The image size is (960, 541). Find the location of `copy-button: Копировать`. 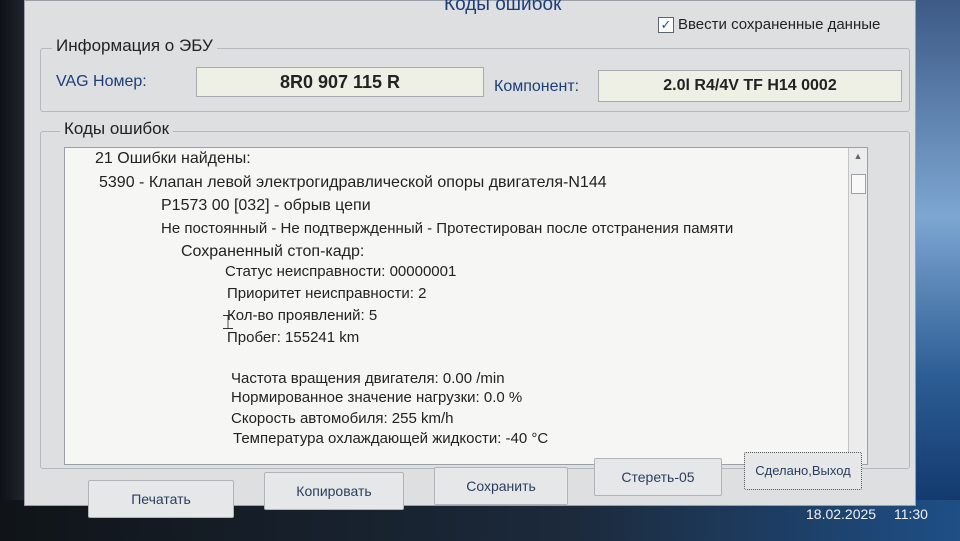

copy-button: Копировать is located at coordinates (334, 491).